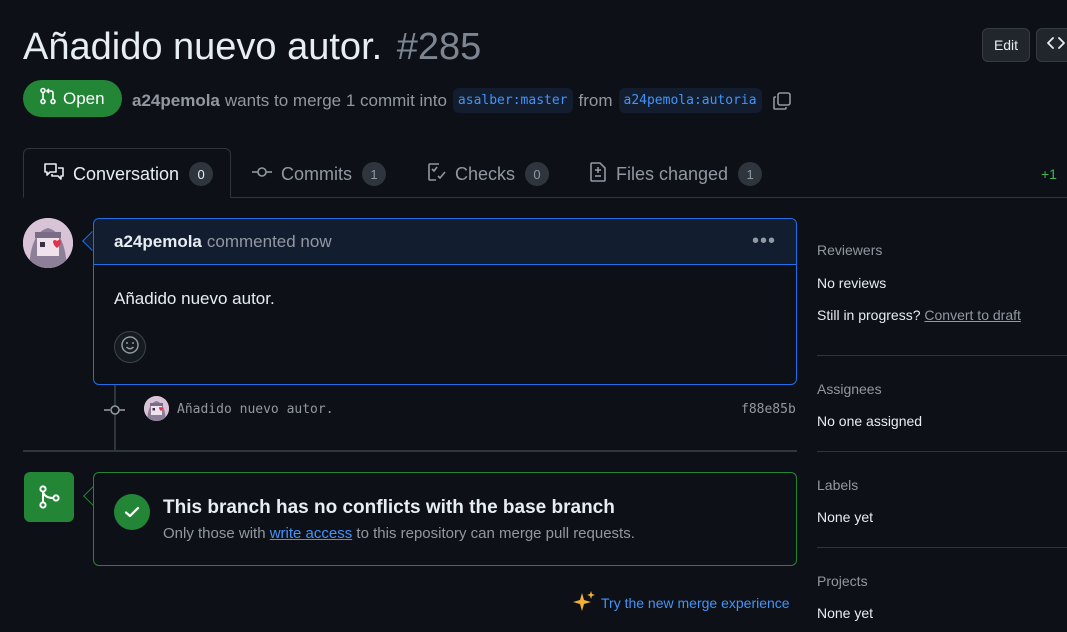  What do you see at coordinates (837, 485) in the screenshot?
I see `labels-heading: Labels` at bounding box center [837, 485].